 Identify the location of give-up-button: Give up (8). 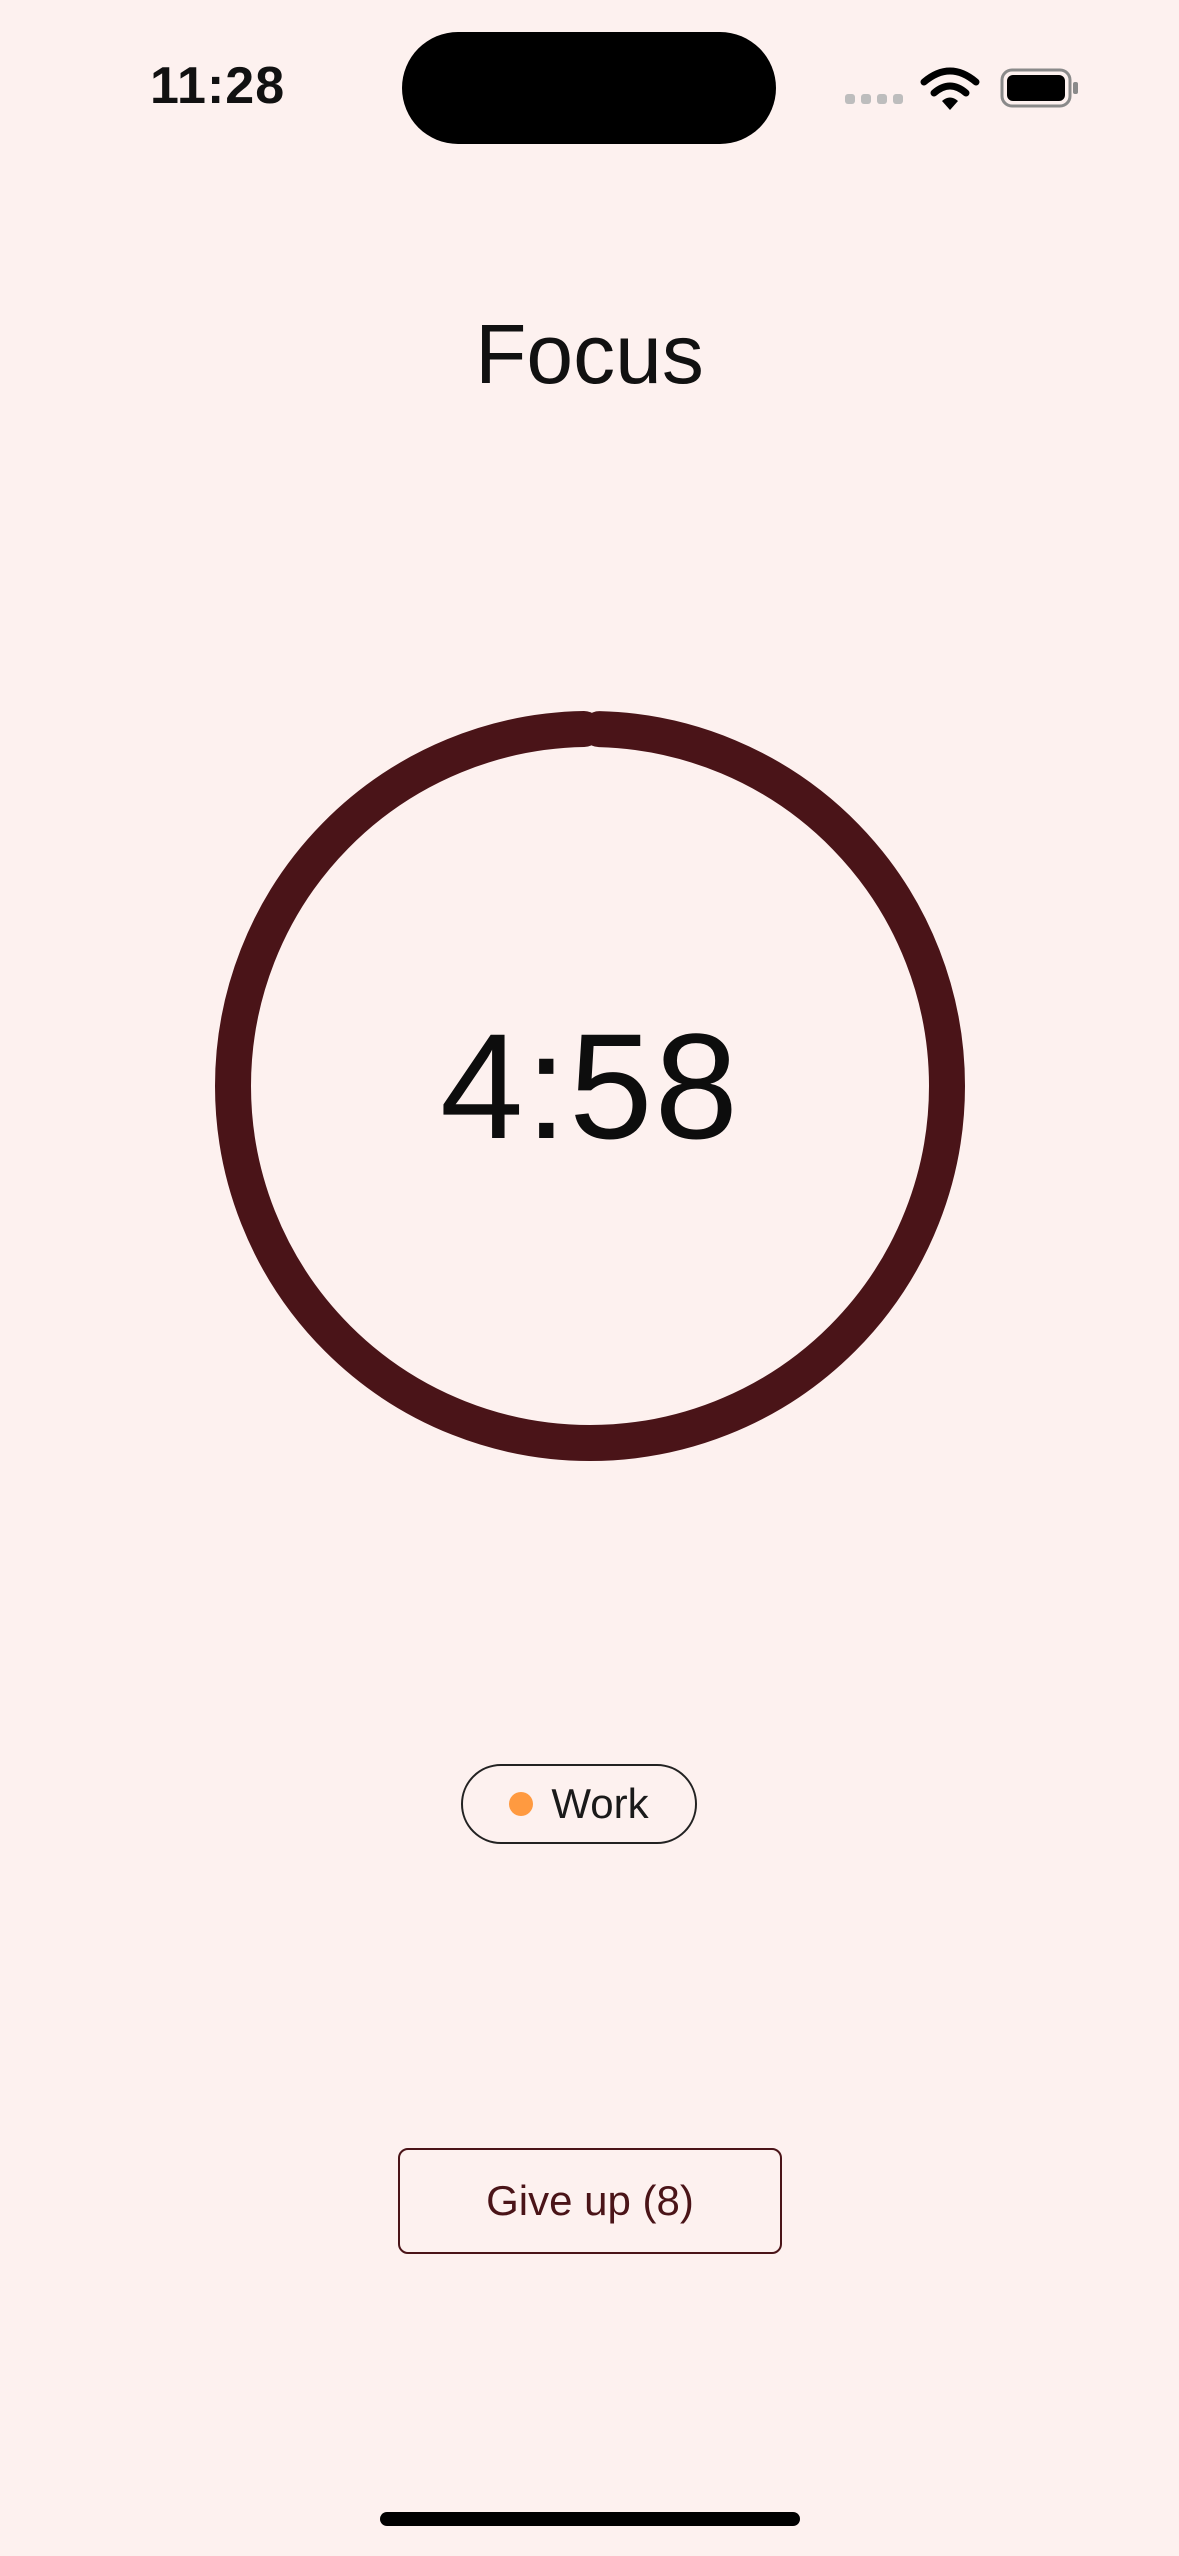
(590, 2201).